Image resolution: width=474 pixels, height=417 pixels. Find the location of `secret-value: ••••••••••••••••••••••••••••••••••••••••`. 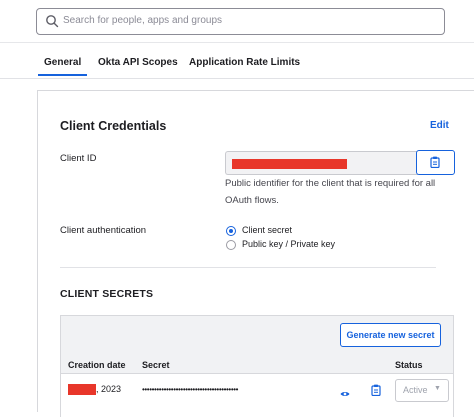

secret-value: •••••••••••••••••••••••••••••••••••••••• is located at coordinates (190, 389).